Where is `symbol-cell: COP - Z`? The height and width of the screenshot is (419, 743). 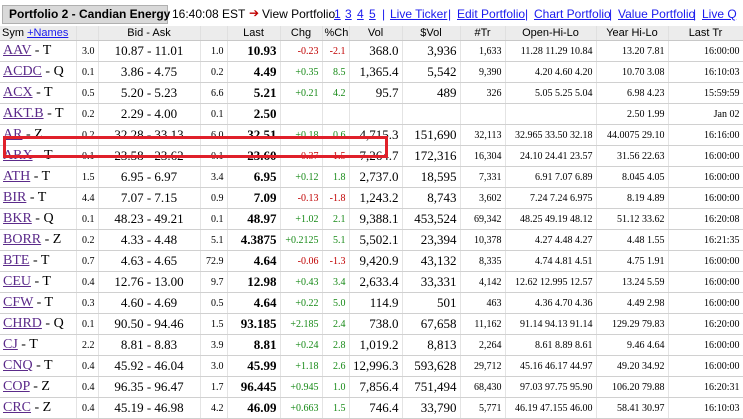 symbol-cell: COP - Z is located at coordinates (38, 387).